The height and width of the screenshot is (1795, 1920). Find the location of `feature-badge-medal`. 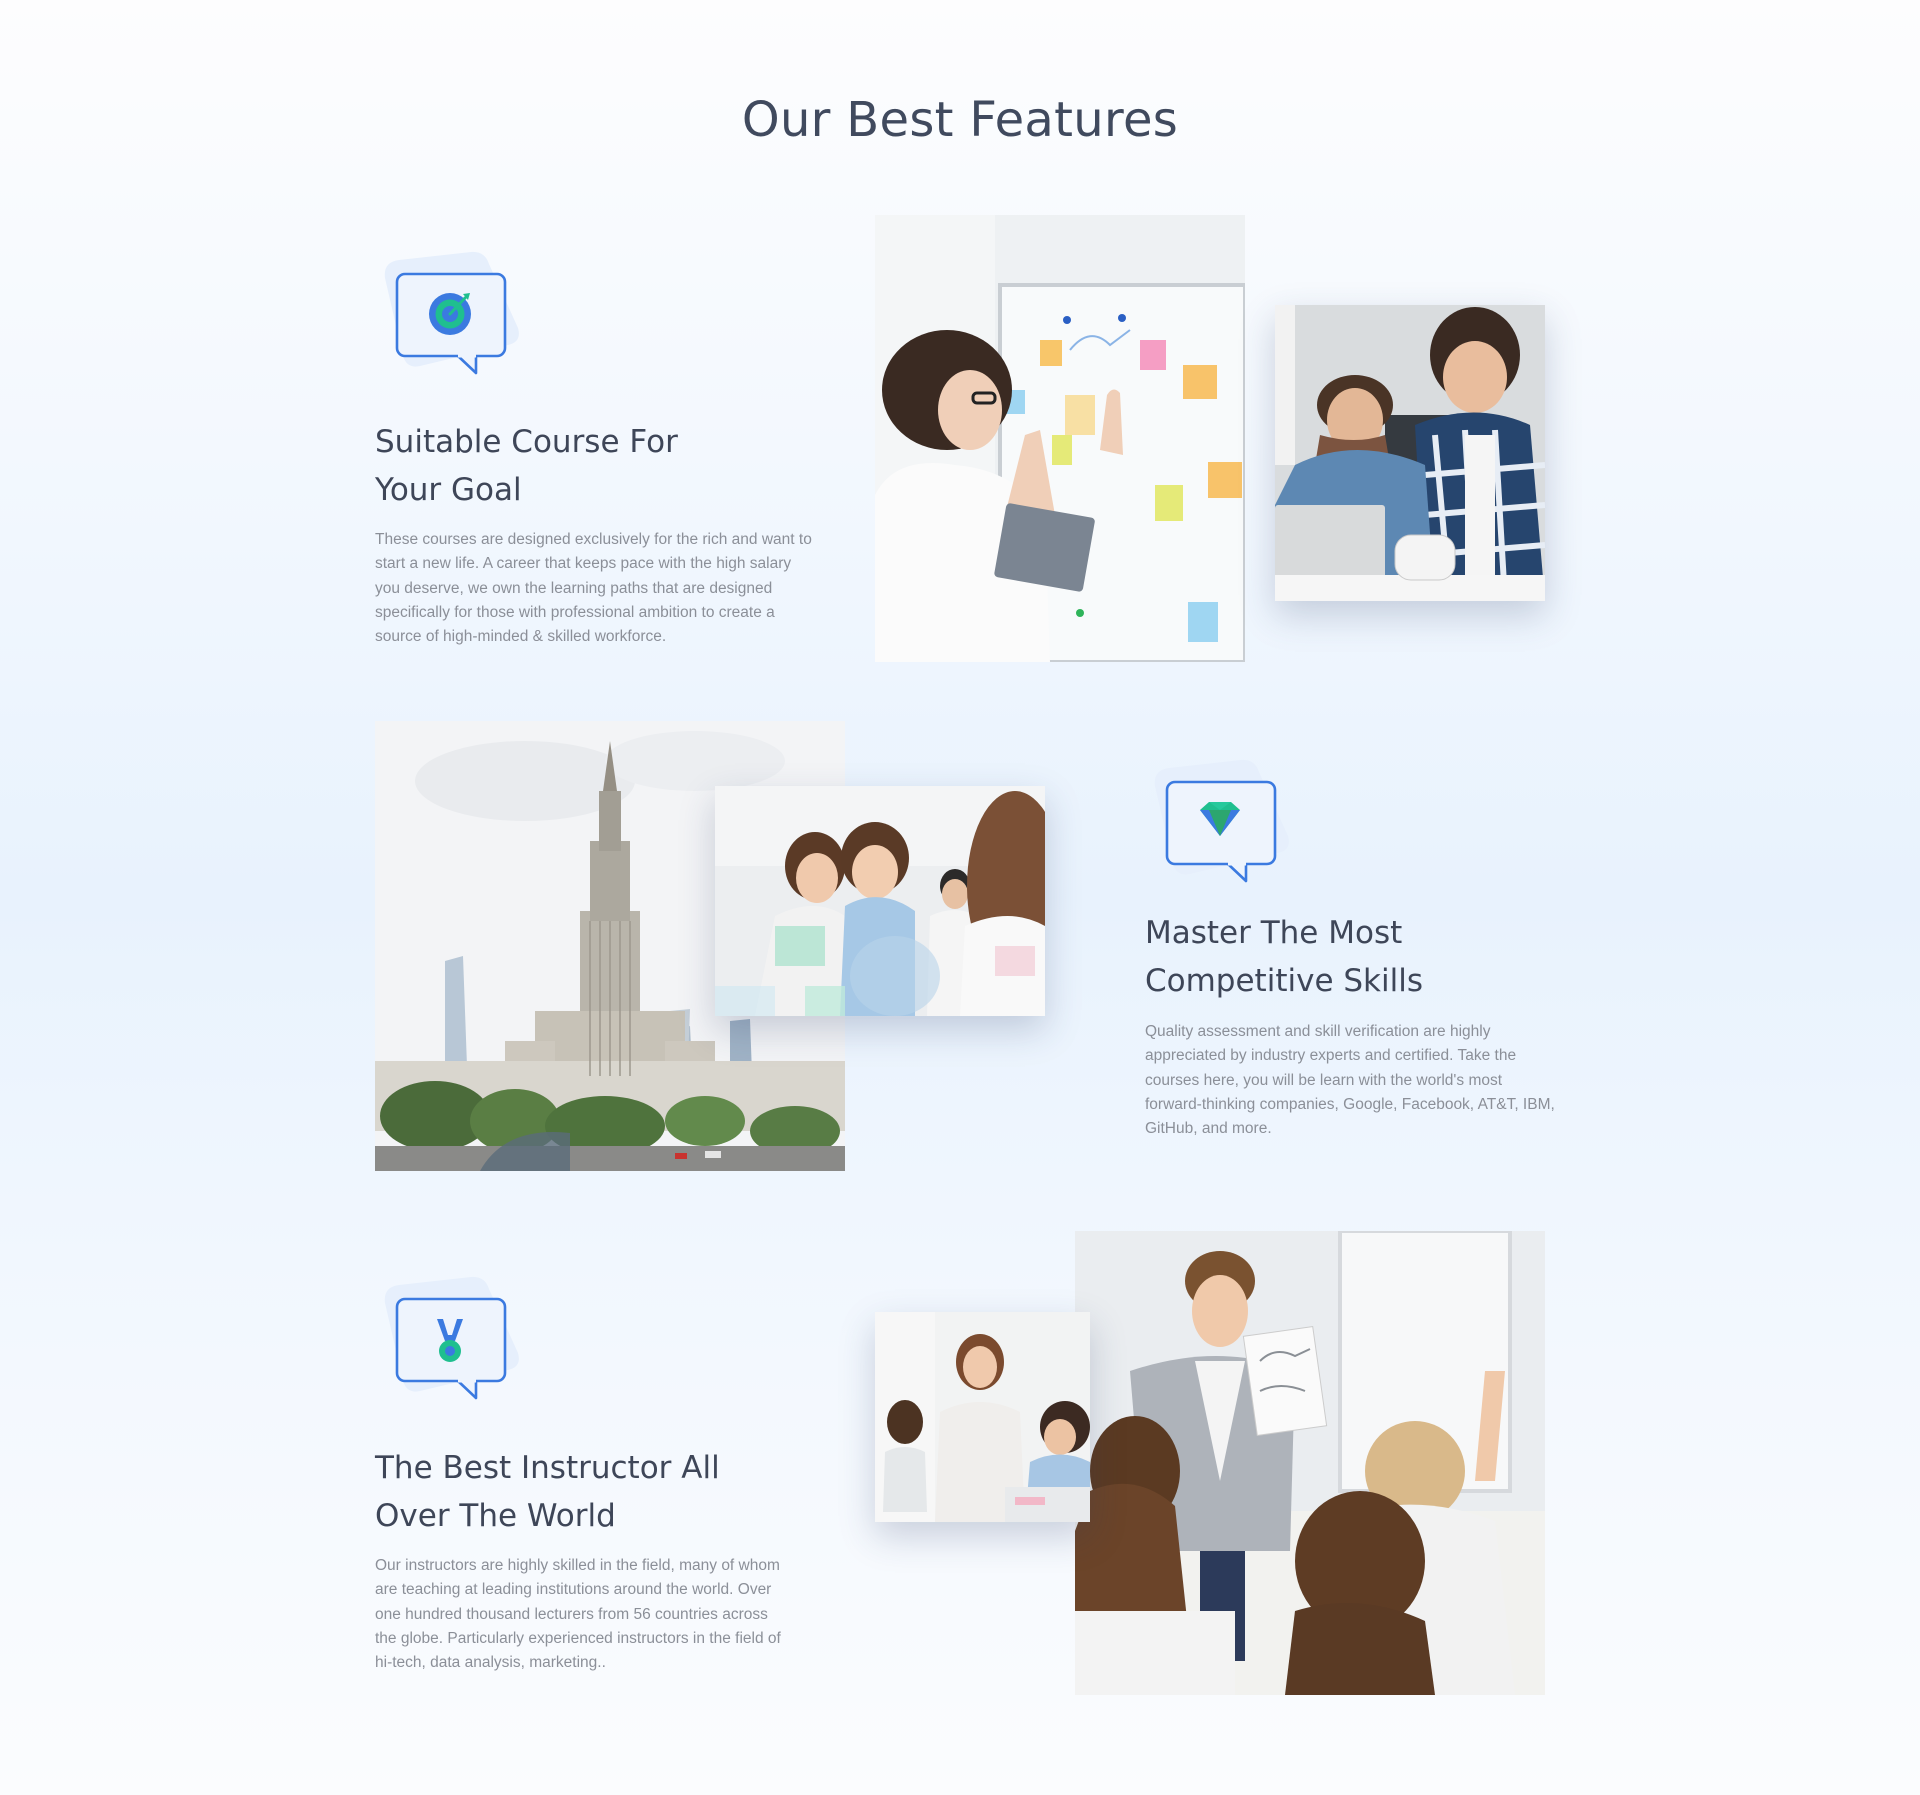

feature-badge-medal is located at coordinates (450, 1342).